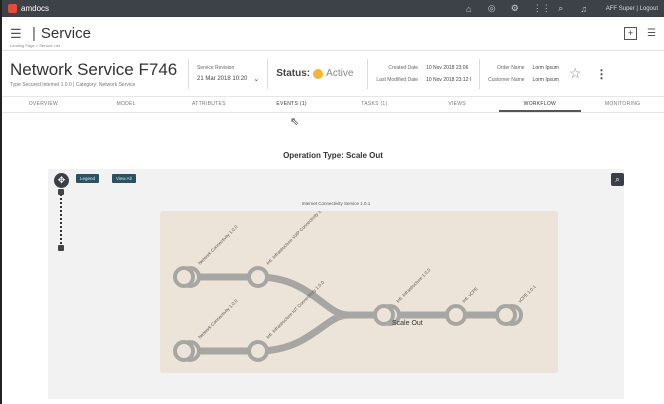 This screenshot has height=404, width=664. I want to click on settings-icon: ⚙, so click(515, 8).